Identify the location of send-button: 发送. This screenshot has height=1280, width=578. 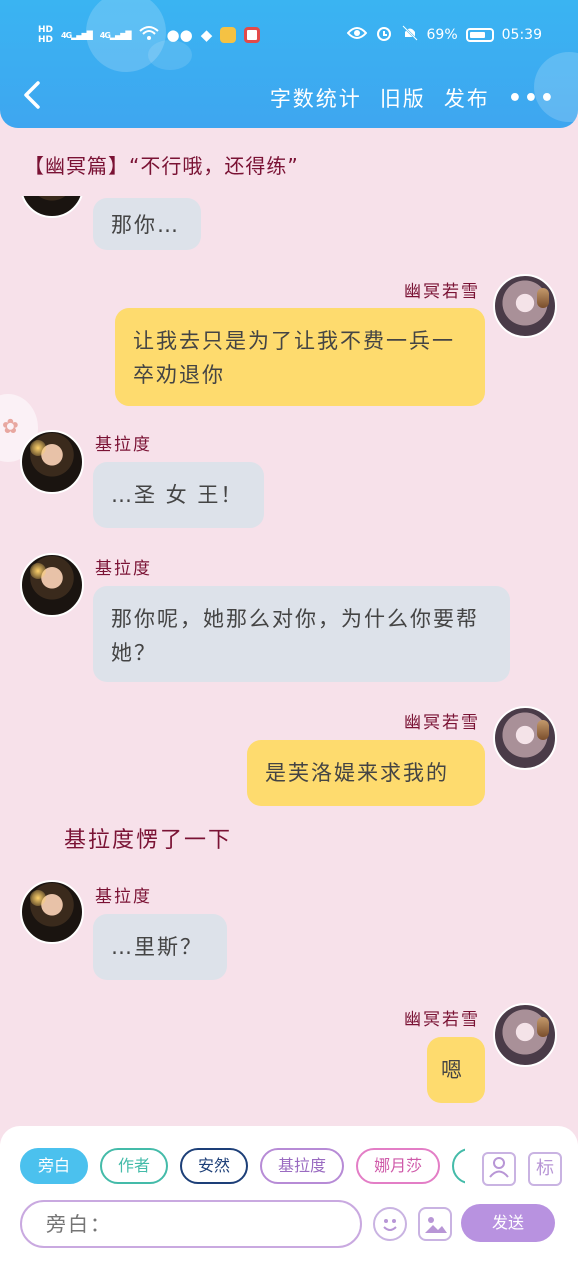
(508, 1223).